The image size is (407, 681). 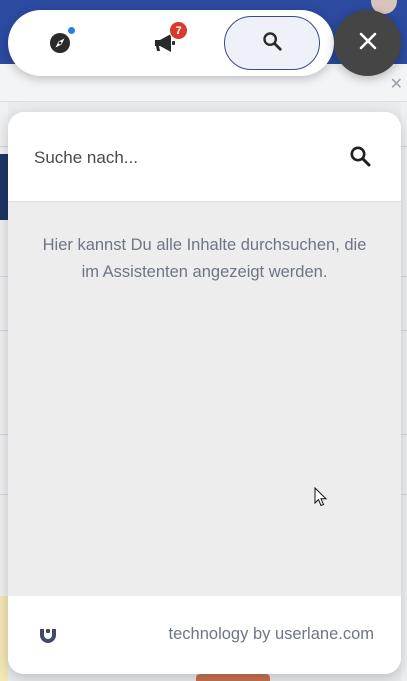 I want to click on explore-notification-dot, so click(x=71, y=30).